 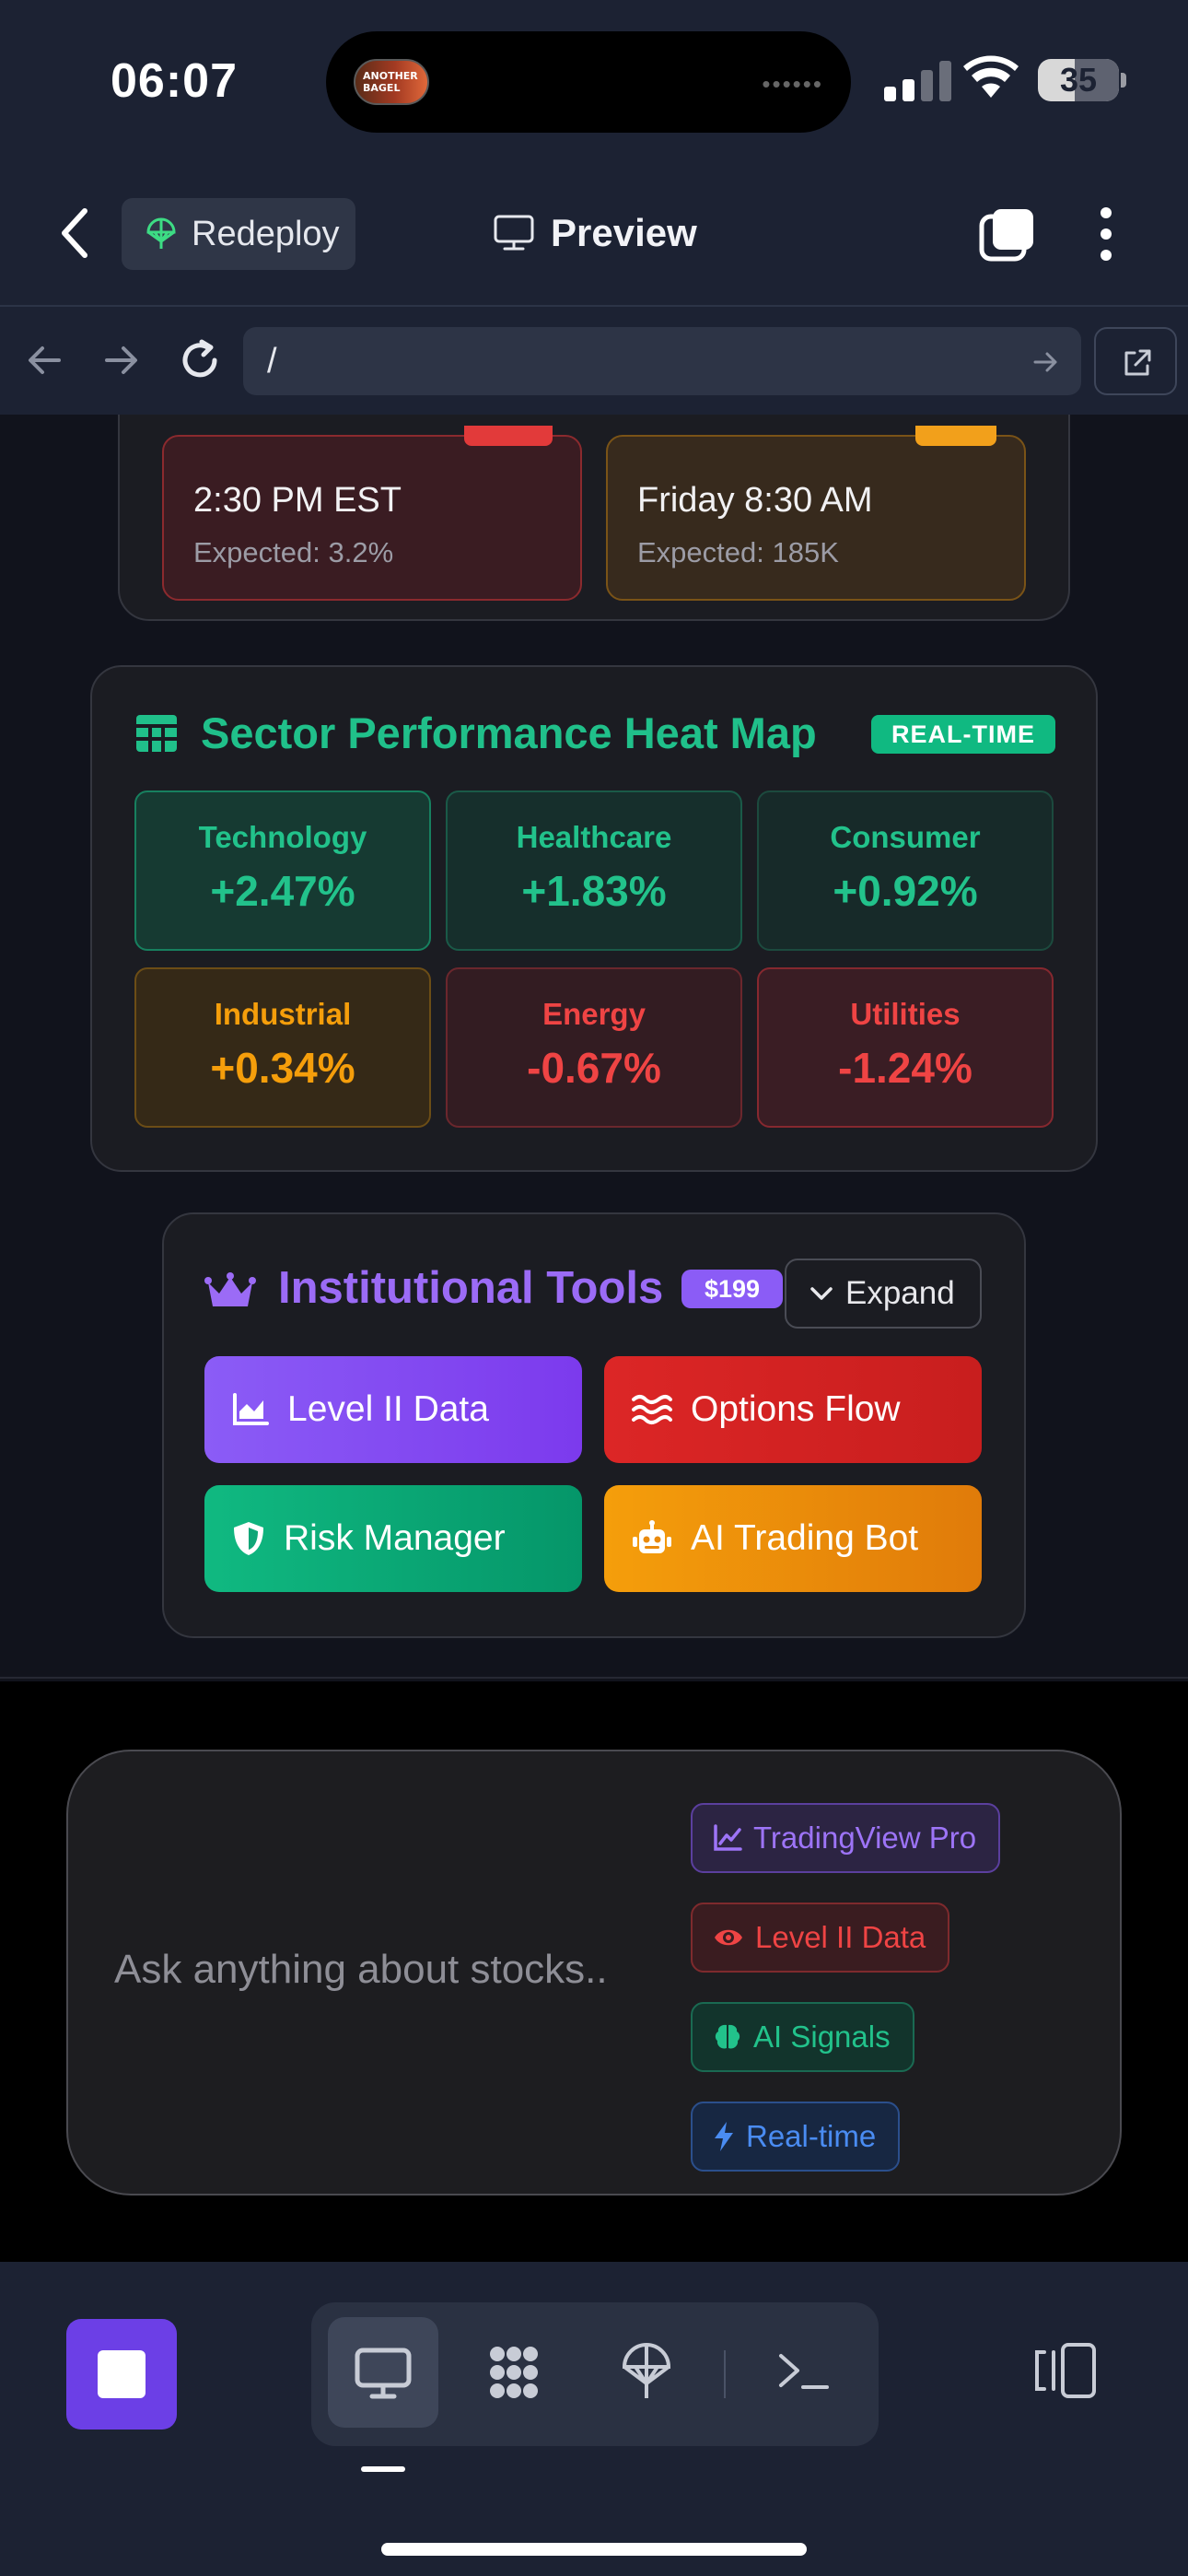 I want to click on side-panel-icon, so click(x=1064, y=2370).